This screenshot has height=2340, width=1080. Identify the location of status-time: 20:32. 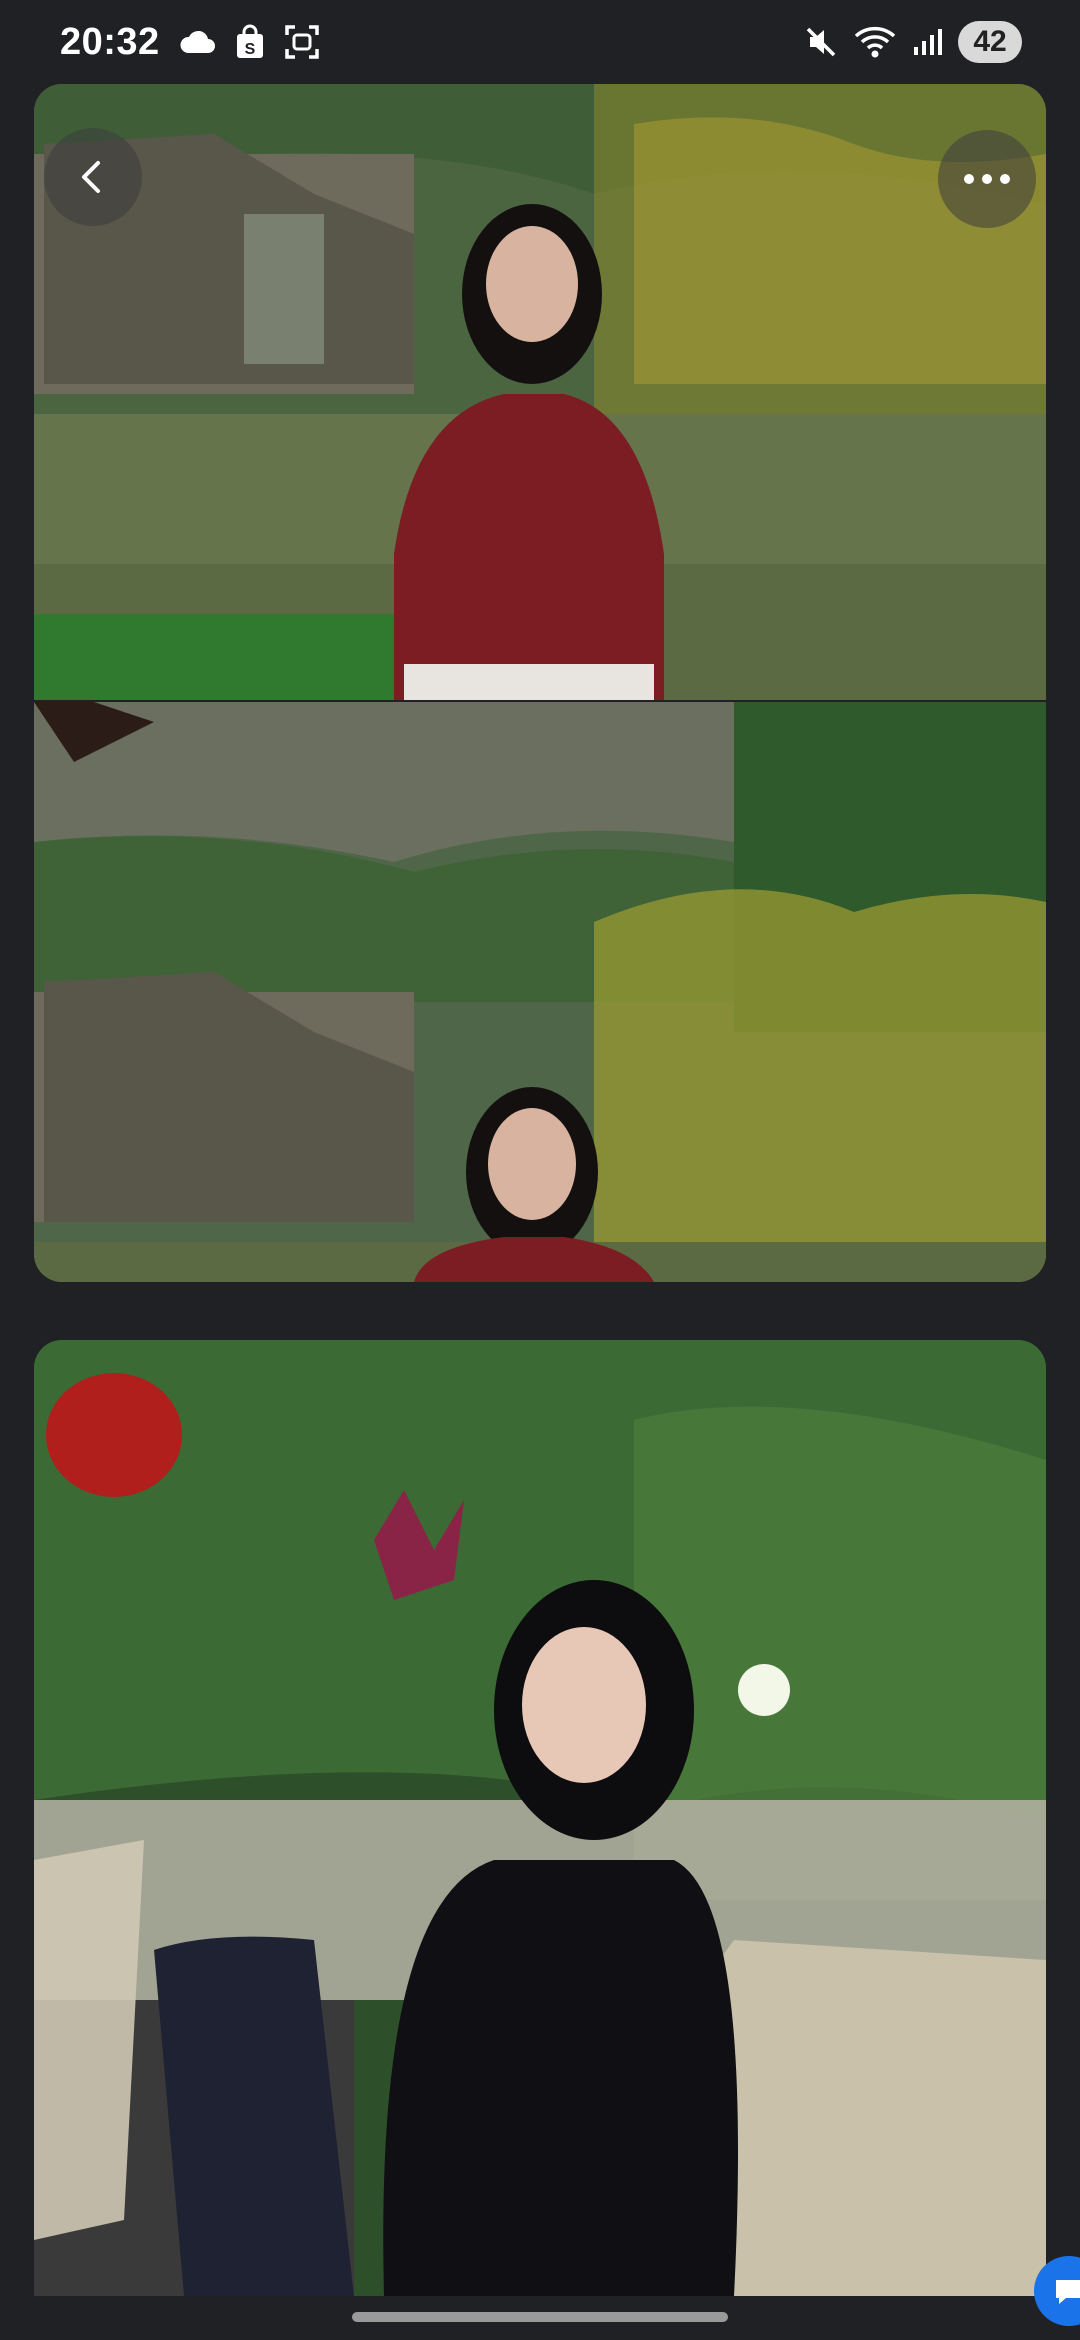
(110, 41).